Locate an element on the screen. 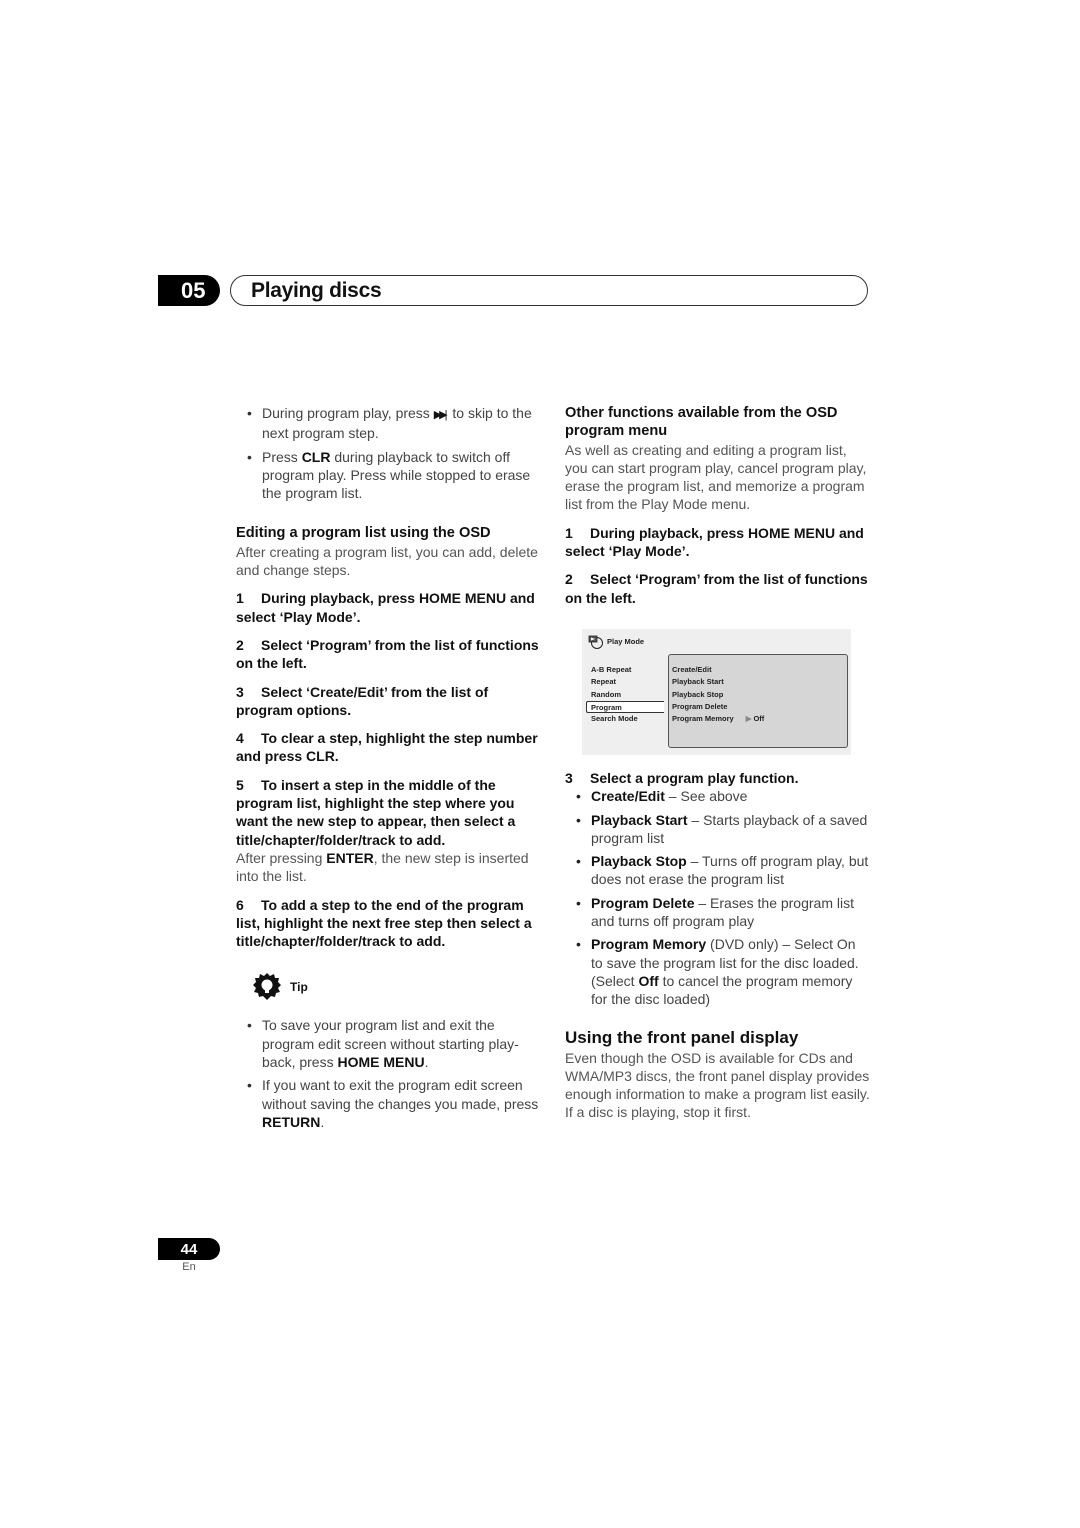 Image resolution: width=1080 pixels, height=1528 pixels. note-text: After pressing is located at coordinates (281, 857).